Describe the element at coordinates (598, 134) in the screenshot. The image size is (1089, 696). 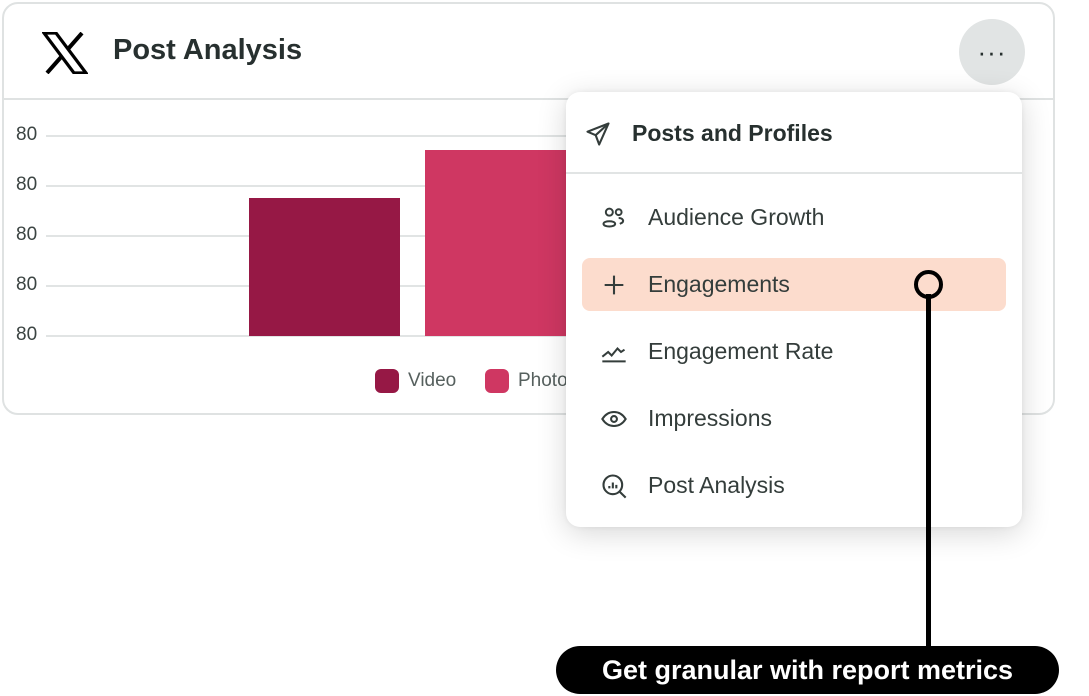
I see `paper-plane-icon` at that location.